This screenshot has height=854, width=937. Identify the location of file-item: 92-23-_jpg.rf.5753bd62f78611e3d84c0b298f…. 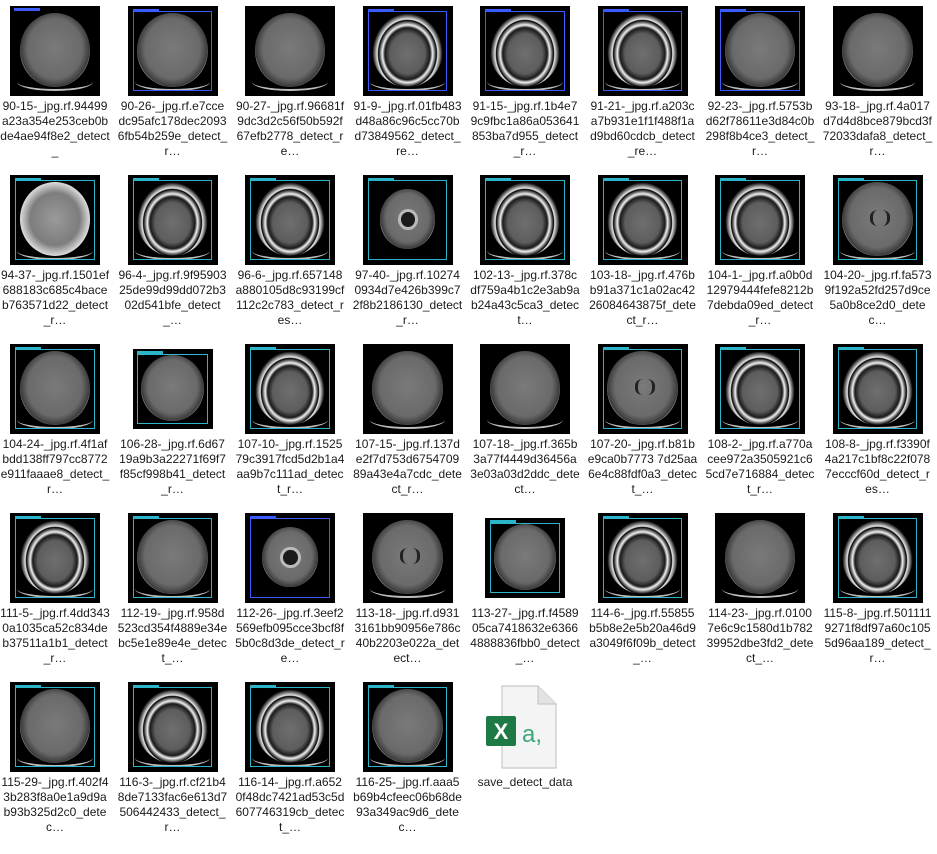
(760, 83).